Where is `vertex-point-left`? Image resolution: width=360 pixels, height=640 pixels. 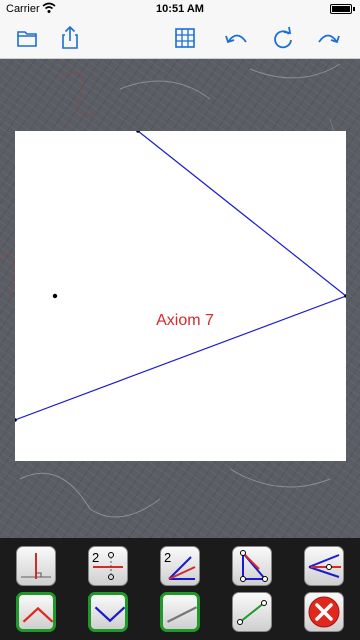
vertex-point-left is located at coordinates (16, 420).